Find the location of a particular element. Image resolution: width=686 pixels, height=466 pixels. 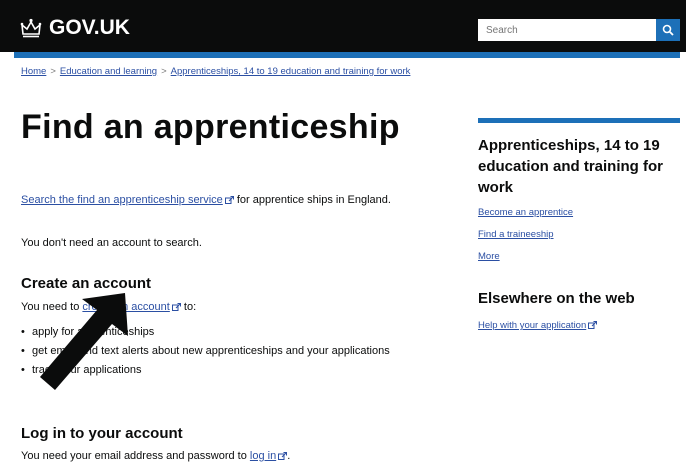

search-box is located at coordinates (579, 30).